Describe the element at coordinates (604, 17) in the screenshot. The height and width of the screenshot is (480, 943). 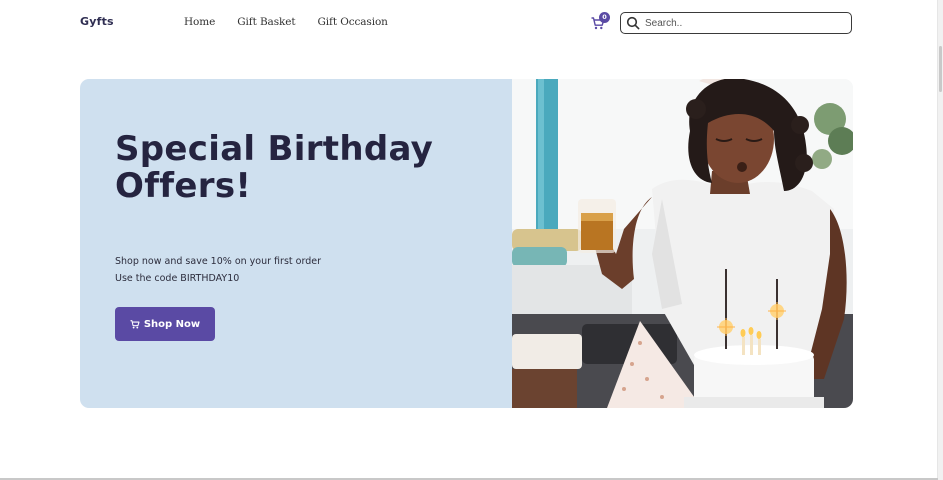
I see `cart-count-badge: 0` at that location.